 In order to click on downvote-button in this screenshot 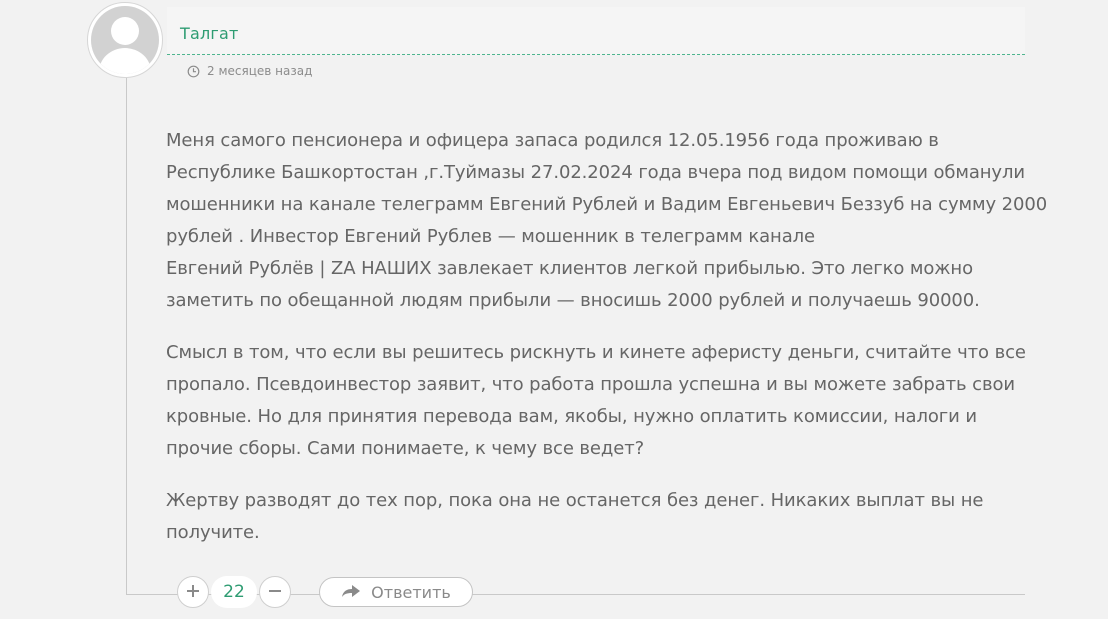, I will do `click(275, 592)`.